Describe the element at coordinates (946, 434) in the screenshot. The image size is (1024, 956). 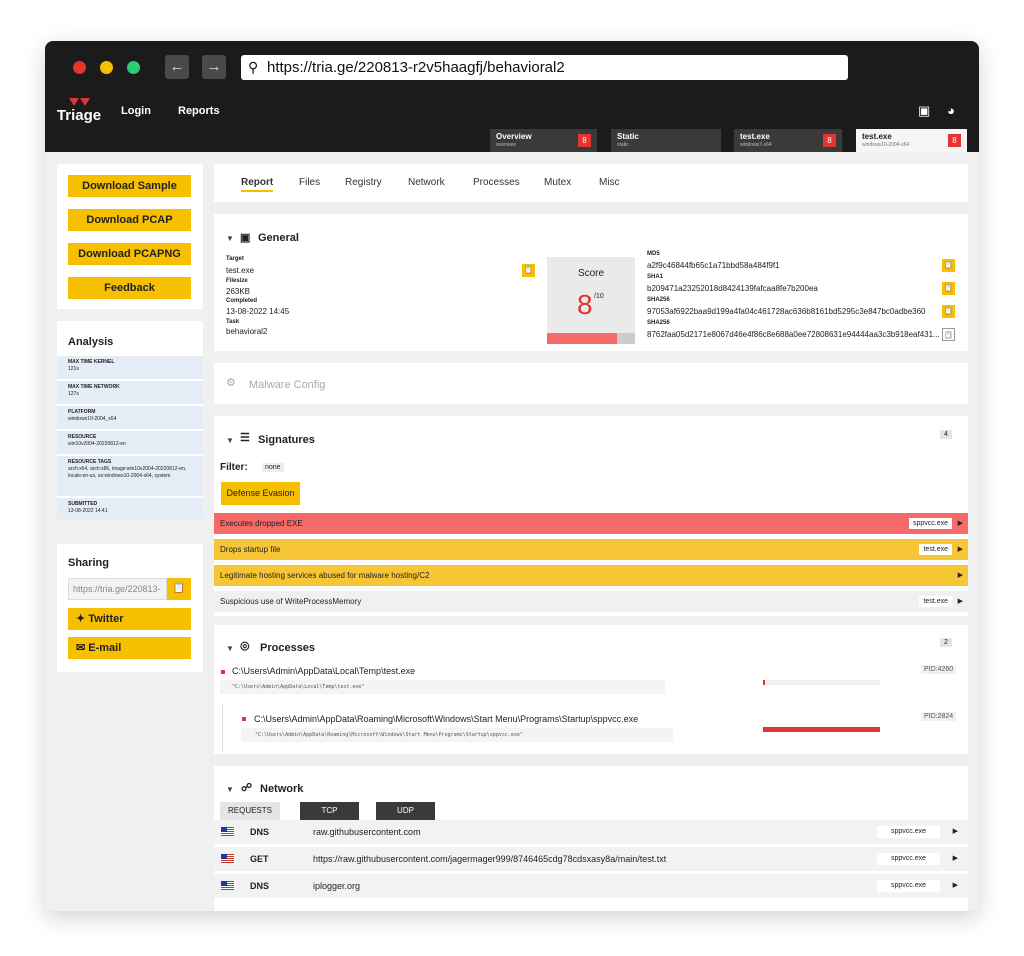
I see `signatures-count: 4` at that location.